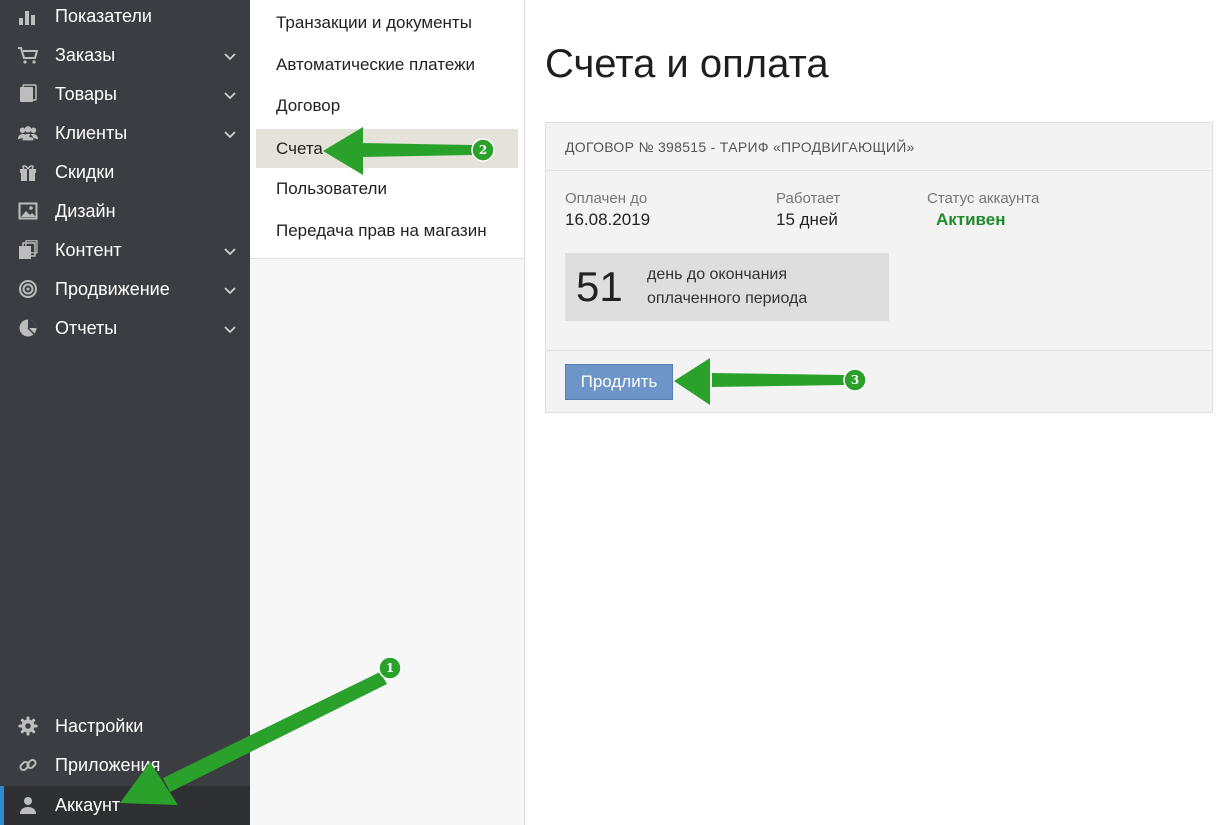 The height and width of the screenshot is (825, 1218). What do you see at coordinates (28, 172) in the screenshot?
I see `gift-icon` at bounding box center [28, 172].